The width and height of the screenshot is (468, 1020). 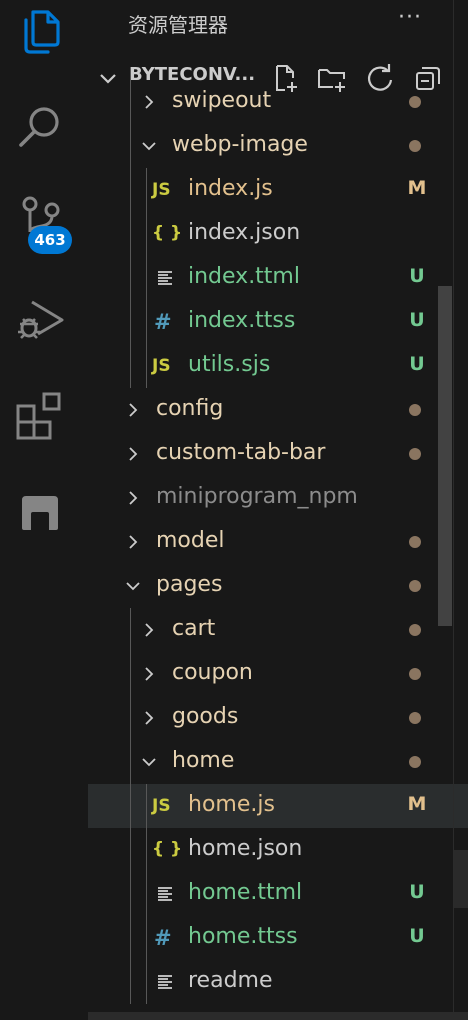 I want to click on tree-folder-row: miniprogram_npm, so click(x=278, y=498).